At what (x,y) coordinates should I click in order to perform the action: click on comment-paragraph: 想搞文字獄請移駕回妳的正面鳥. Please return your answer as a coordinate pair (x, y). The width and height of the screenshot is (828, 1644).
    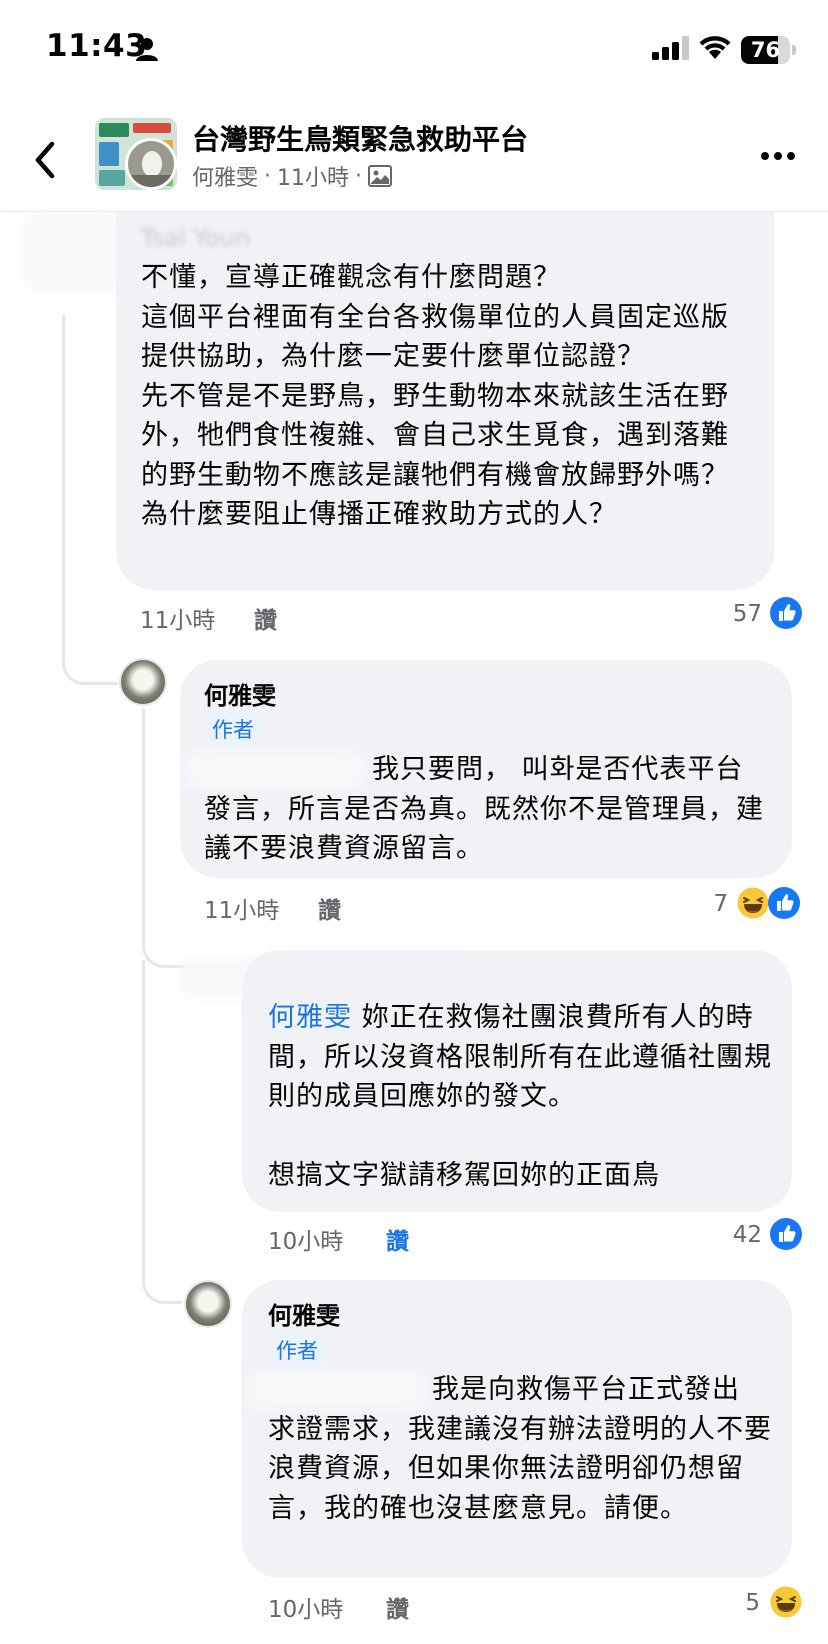
    Looking at the image, I should click on (464, 1175).